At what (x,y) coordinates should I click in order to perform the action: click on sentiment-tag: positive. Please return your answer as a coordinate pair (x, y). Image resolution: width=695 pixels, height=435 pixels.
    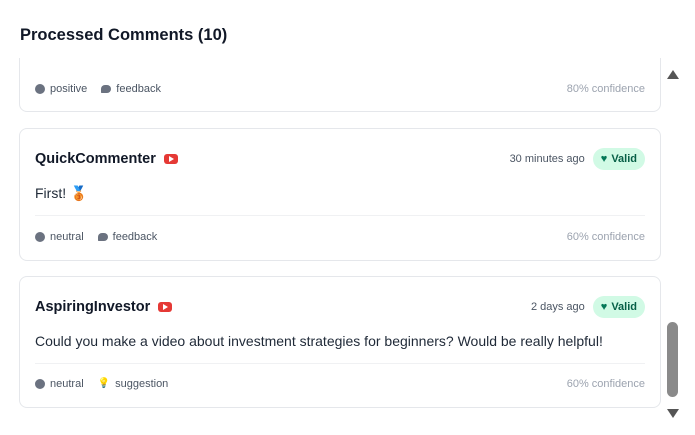
    Looking at the image, I should click on (61, 89).